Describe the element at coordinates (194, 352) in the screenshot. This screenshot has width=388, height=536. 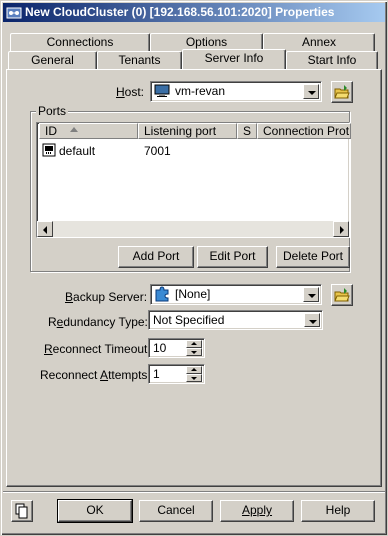
I see `reconnect-timeout-down` at that location.